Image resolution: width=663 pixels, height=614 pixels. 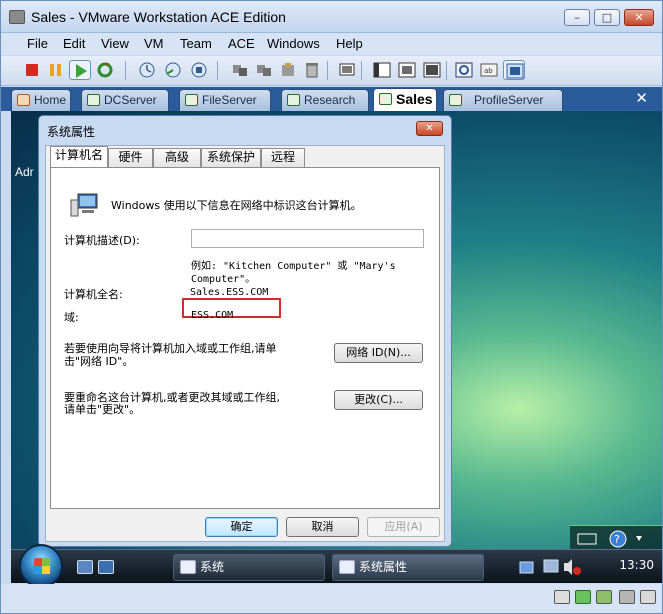 I want to click on sidebar-gadget-controls: ?, so click(x=616, y=538).